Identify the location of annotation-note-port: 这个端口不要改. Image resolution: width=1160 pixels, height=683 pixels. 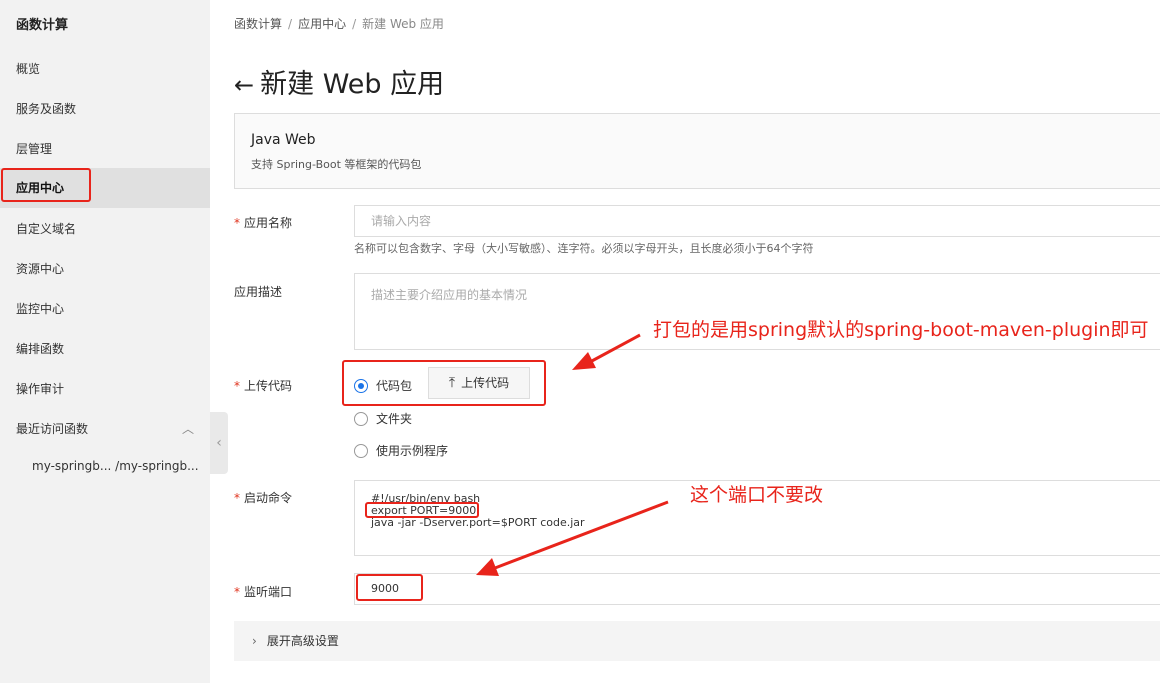
(757, 495).